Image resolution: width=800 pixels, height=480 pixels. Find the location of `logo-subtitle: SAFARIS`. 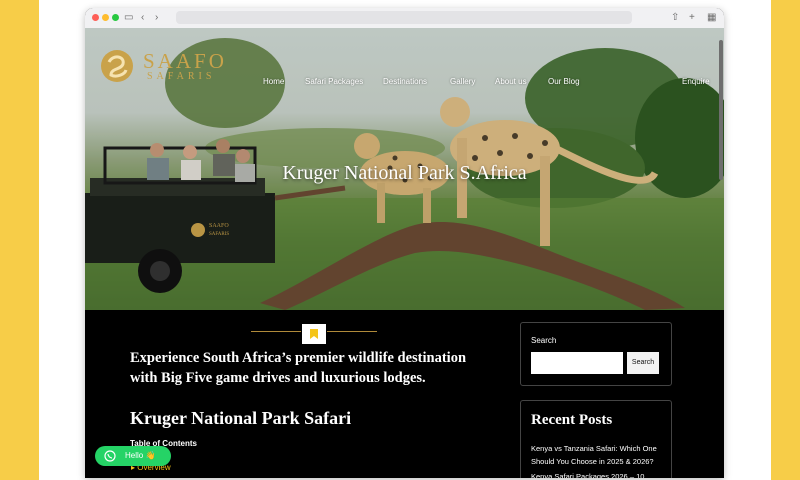

logo-subtitle: SAFARIS is located at coordinates (181, 76).